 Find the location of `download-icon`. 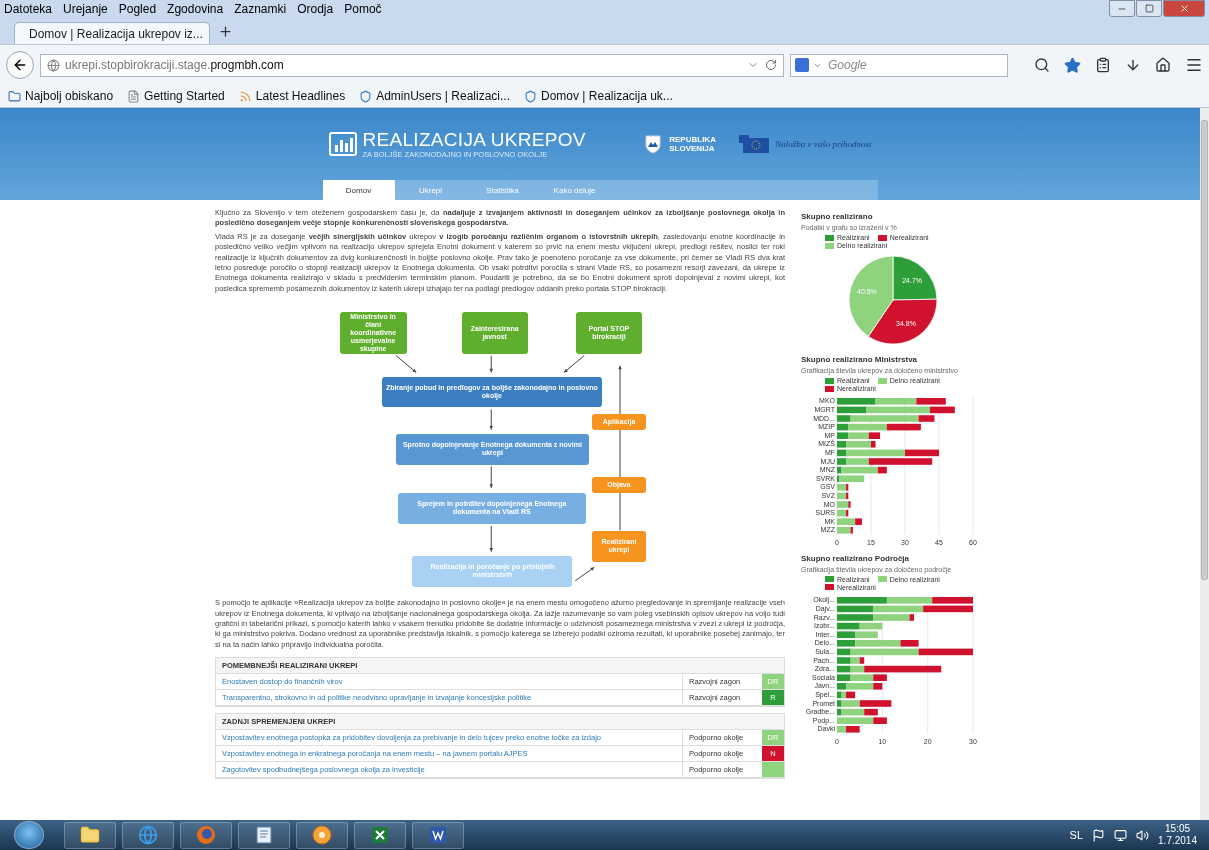

download-icon is located at coordinates (1133, 65).